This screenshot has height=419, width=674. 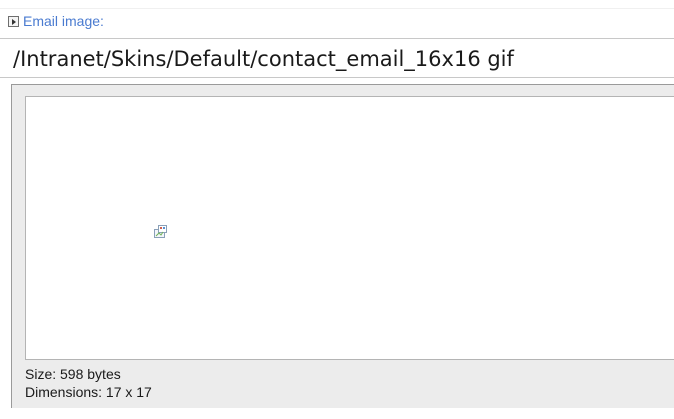 What do you see at coordinates (337, 8) in the screenshot?
I see `top-divider` at bounding box center [337, 8].